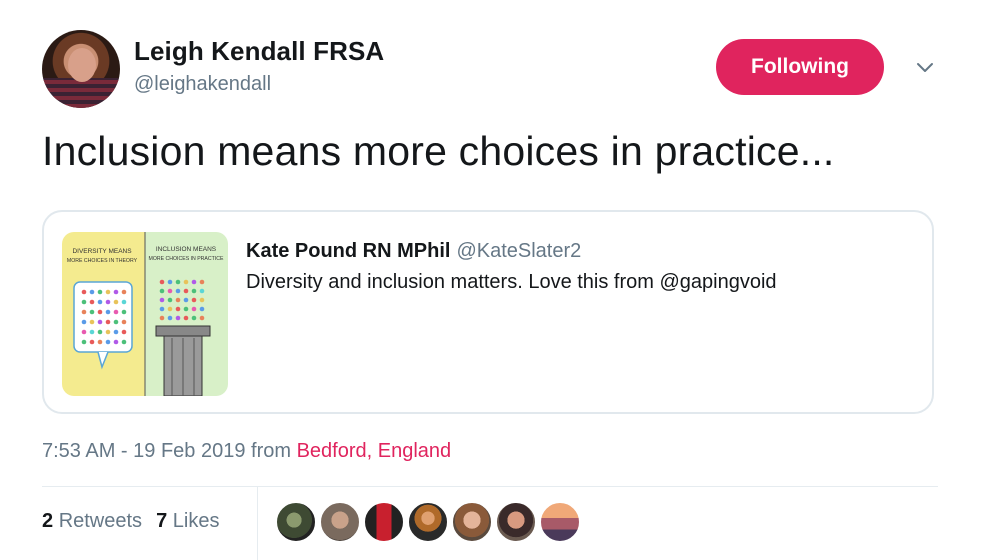 The height and width of the screenshot is (560, 984). I want to click on chevron-down-icon, so click(925, 67).